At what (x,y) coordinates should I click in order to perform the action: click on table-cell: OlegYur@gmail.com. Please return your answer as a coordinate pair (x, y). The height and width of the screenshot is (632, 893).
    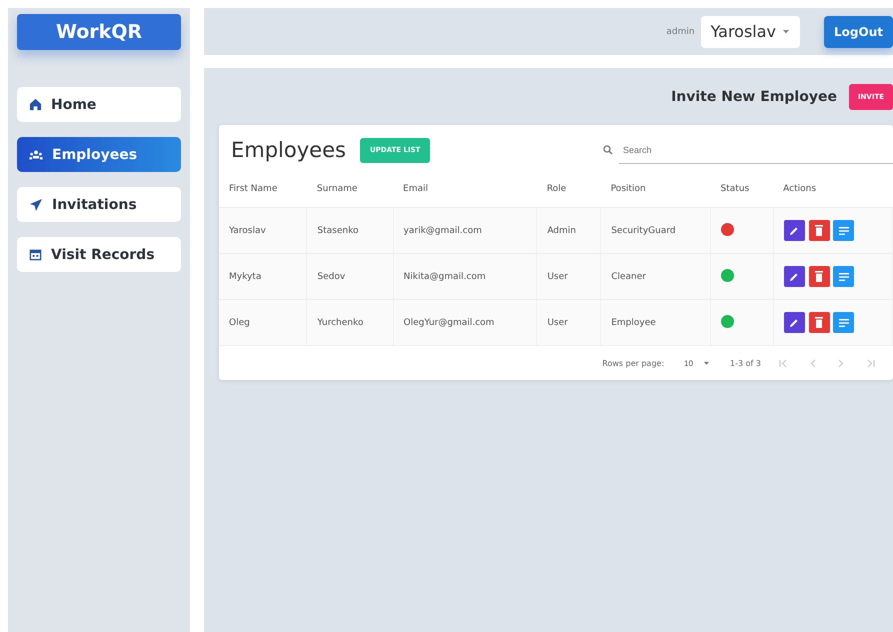
    Looking at the image, I should click on (465, 323).